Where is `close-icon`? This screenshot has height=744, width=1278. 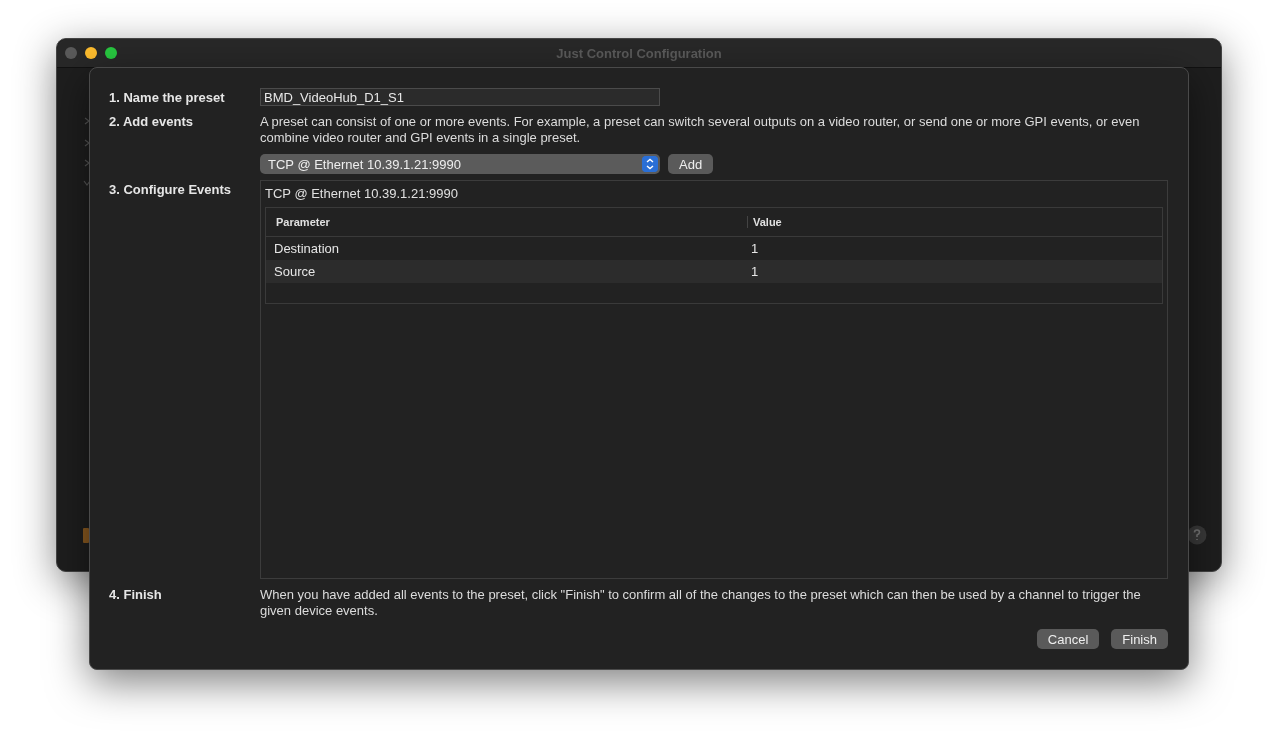
close-icon is located at coordinates (71, 53).